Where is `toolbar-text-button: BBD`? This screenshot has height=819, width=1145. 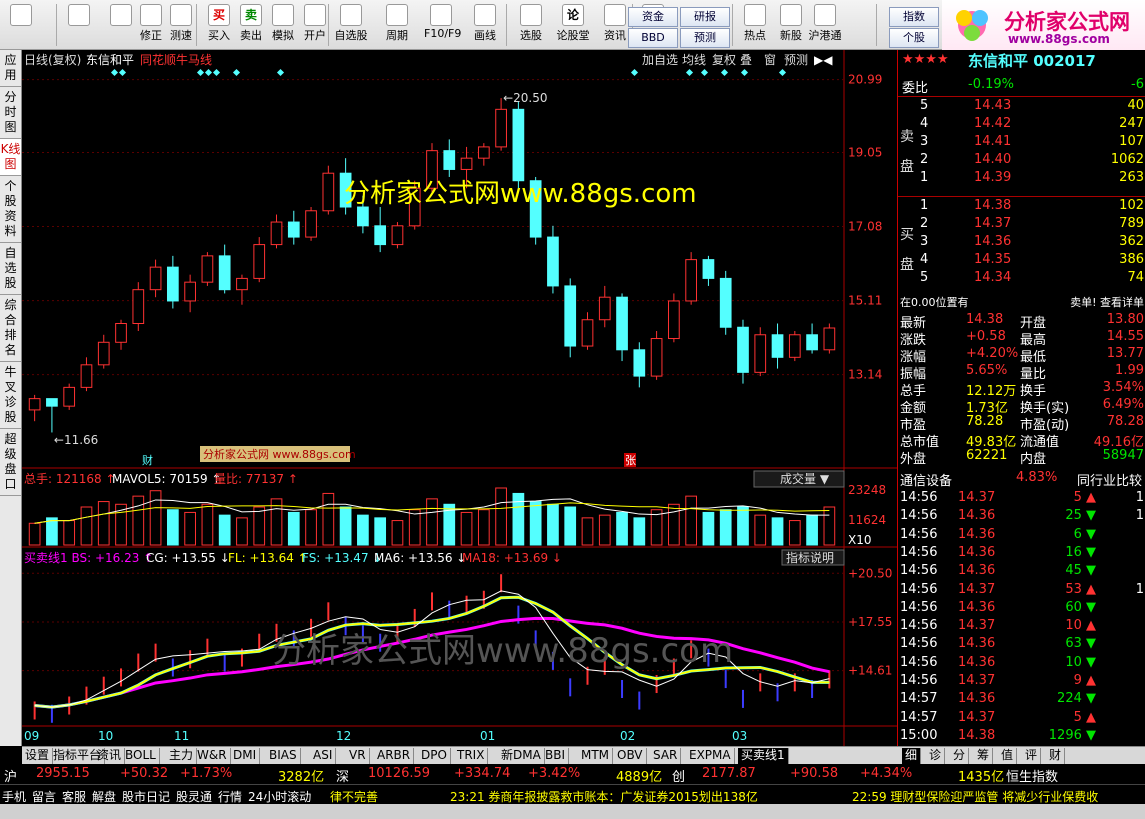
toolbar-text-button: BBD is located at coordinates (653, 38).